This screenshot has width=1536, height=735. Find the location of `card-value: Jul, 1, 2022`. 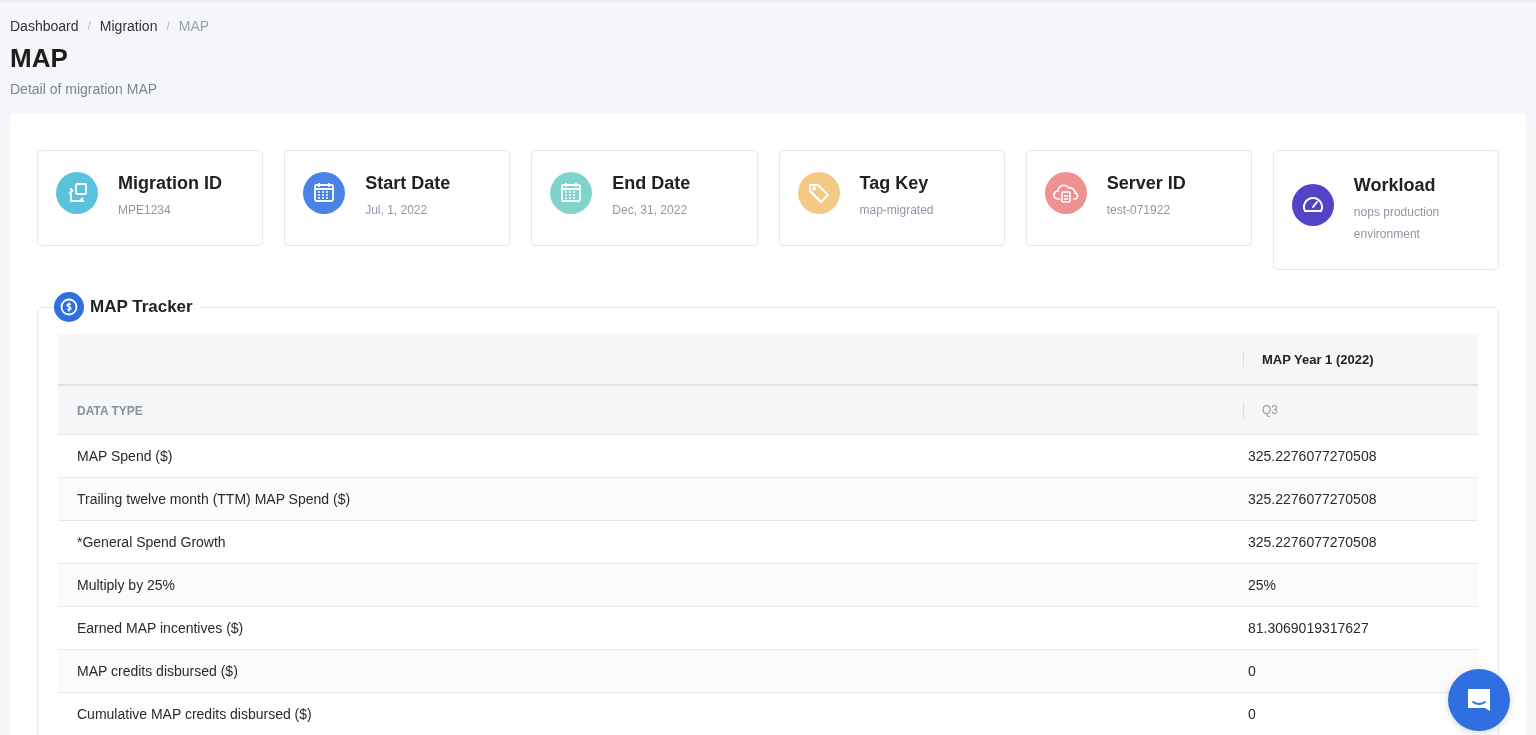

card-value: Jul, 1, 2022 is located at coordinates (397, 210).